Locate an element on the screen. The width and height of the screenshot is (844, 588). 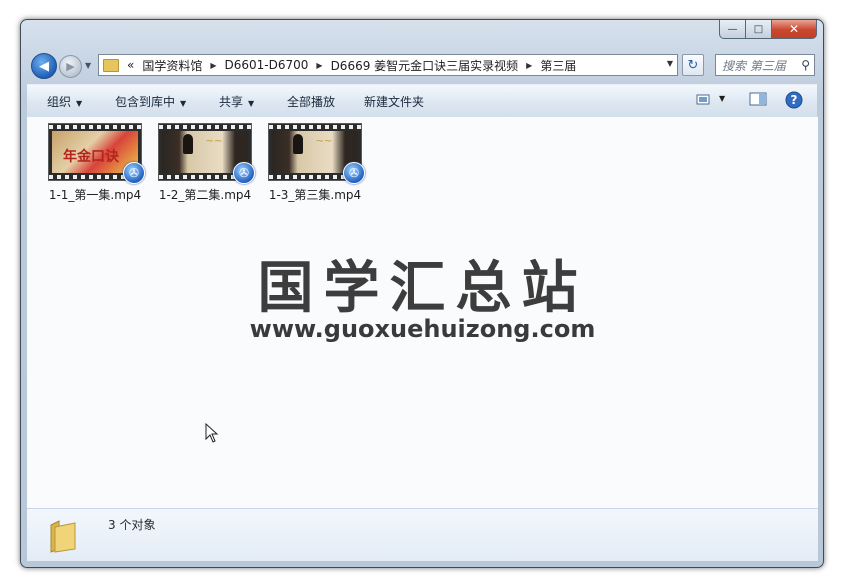
file-item: 年金口诀 ✇ 1-1_第一集.mp4 is located at coordinates (95, 163).